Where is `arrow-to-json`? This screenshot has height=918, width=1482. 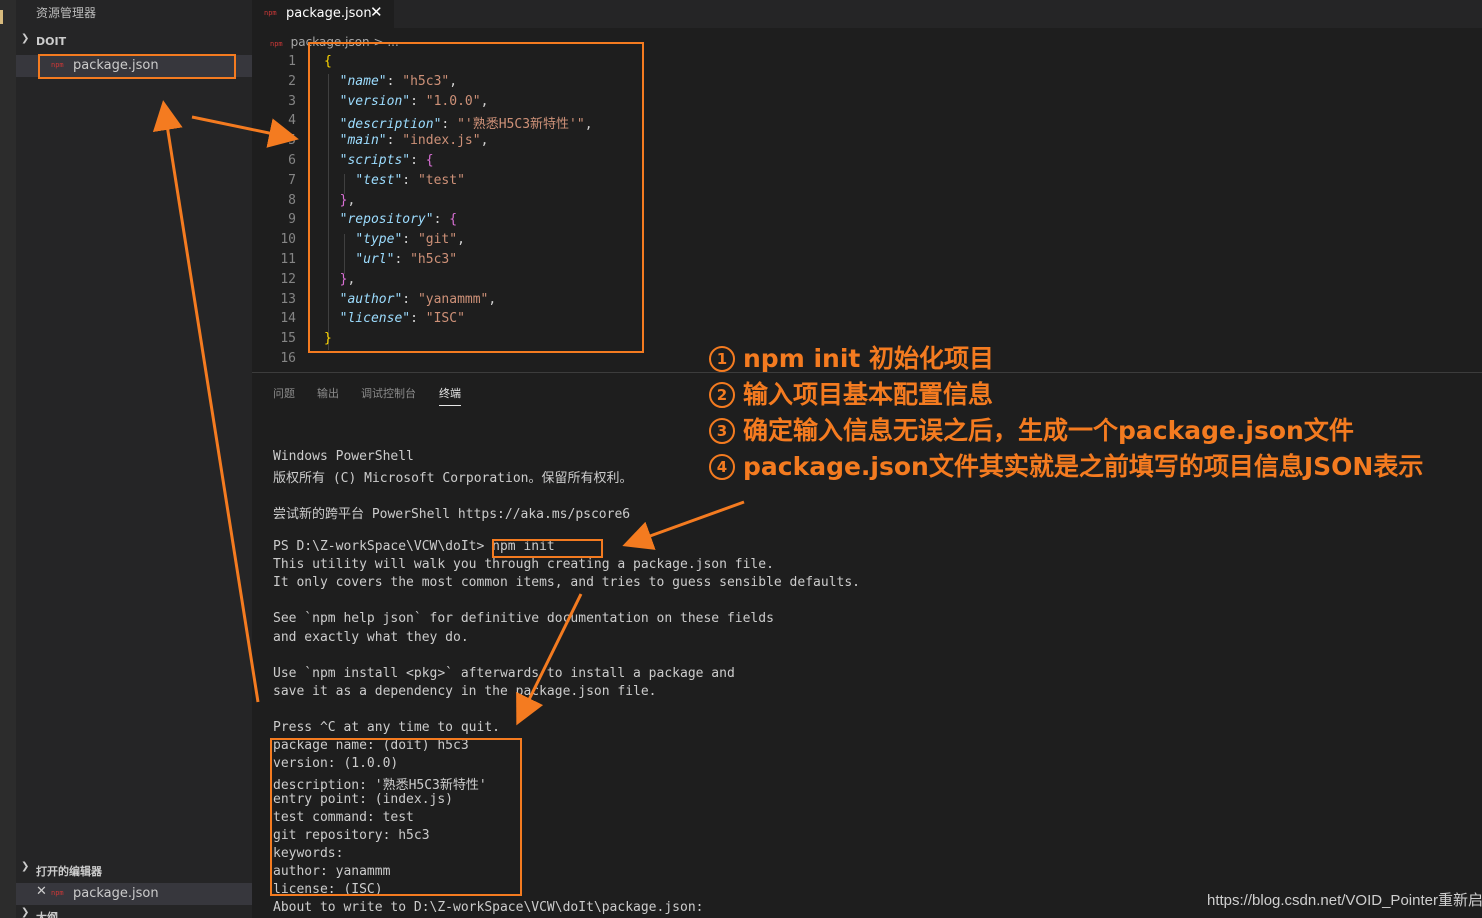
arrow-to-json is located at coordinates (245, 131).